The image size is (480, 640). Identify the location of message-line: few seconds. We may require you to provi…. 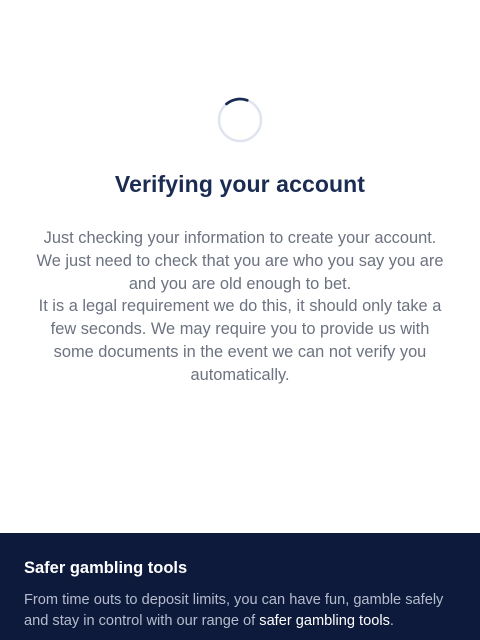
(240, 329).